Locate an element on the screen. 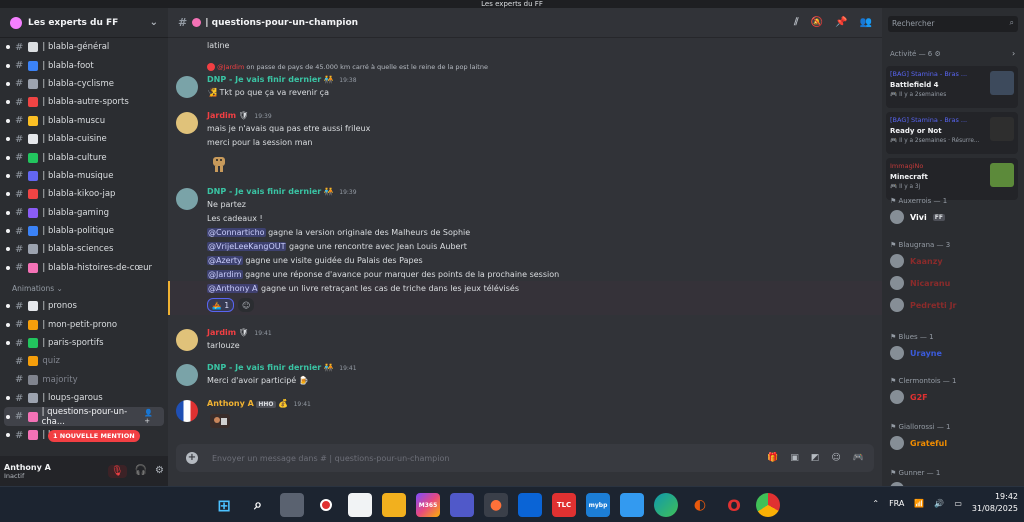 This screenshot has width=1024, height=522. channel-item: # | blabla-muscu is located at coordinates (84, 121).